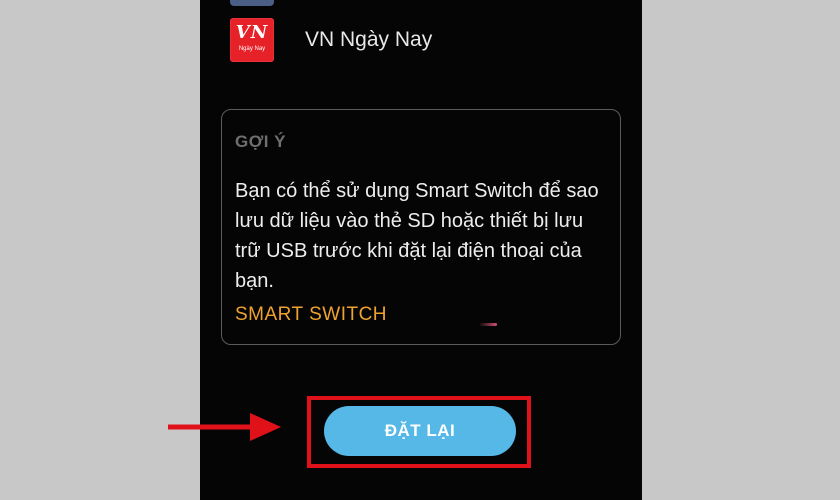 Image resolution: width=840 pixels, height=500 pixels. What do you see at coordinates (224, 427) in the screenshot?
I see `red-arrow-indicator` at bounding box center [224, 427].